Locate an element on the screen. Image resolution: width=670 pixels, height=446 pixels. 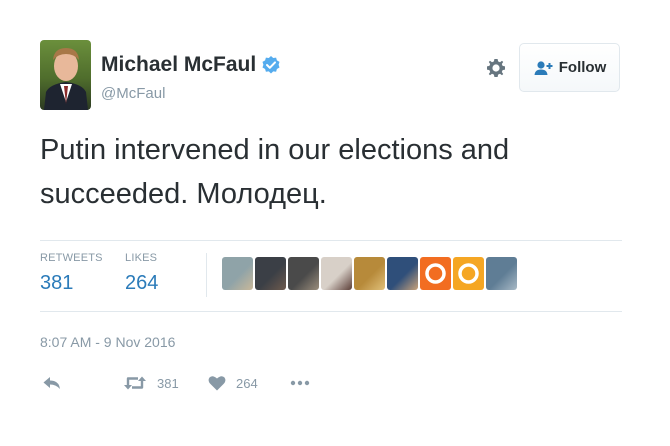
avatar is located at coordinates (65, 75).